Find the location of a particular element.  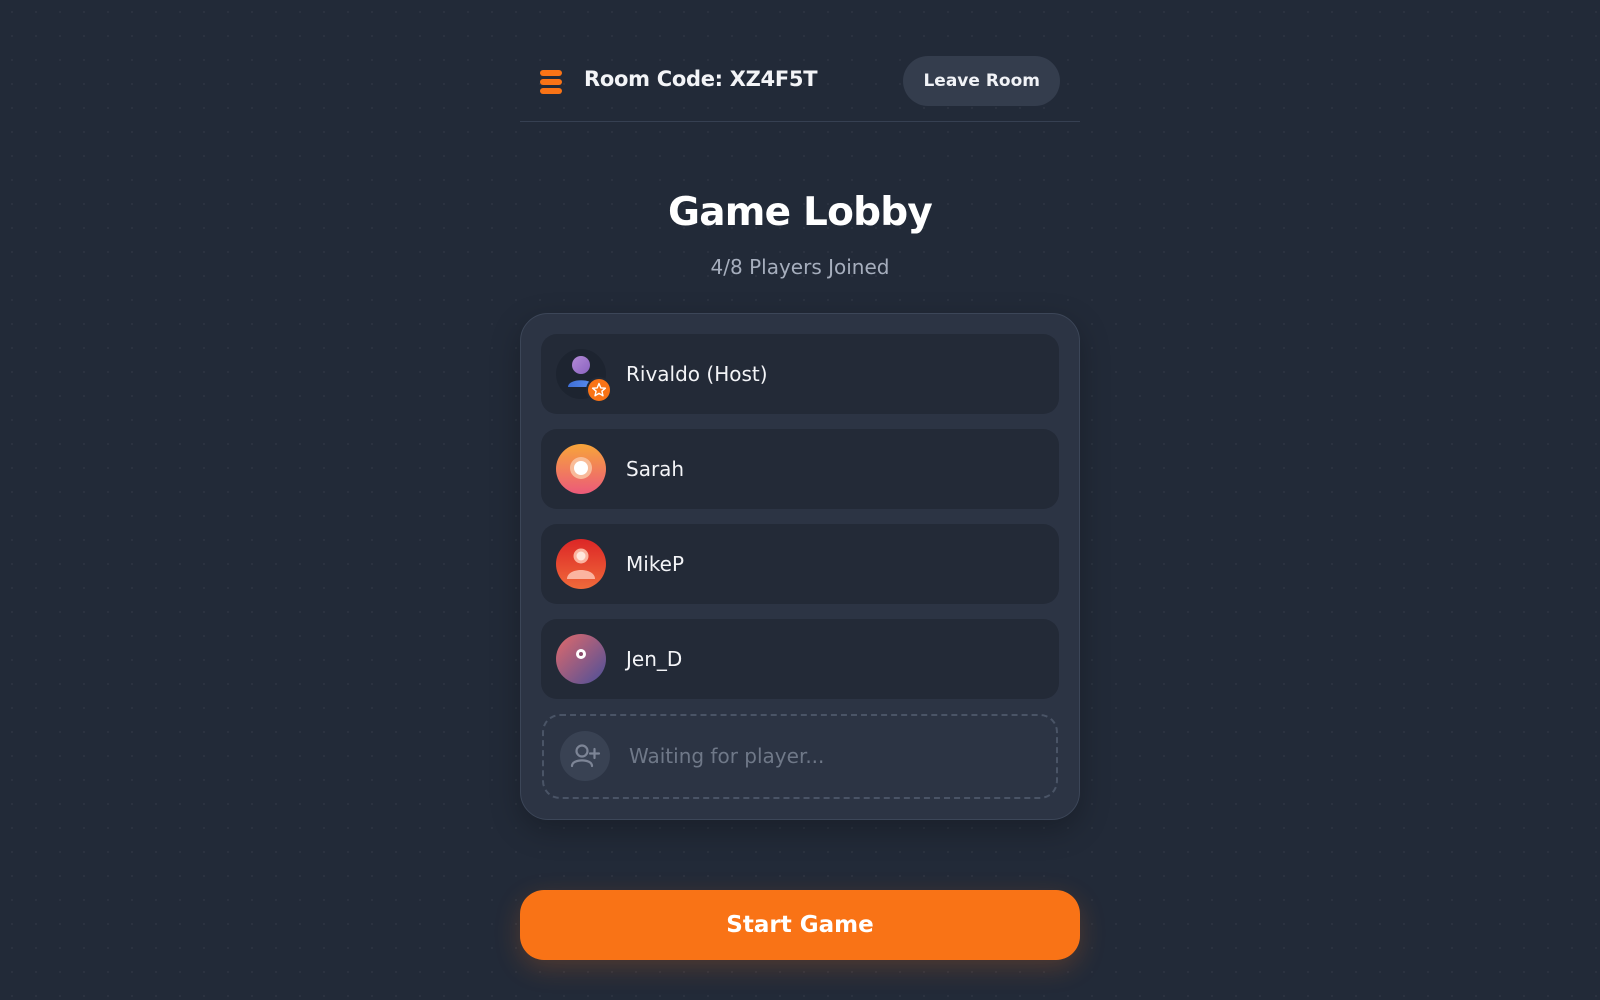

players-count: 4/8 Players Joined is located at coordinates (800, 267).